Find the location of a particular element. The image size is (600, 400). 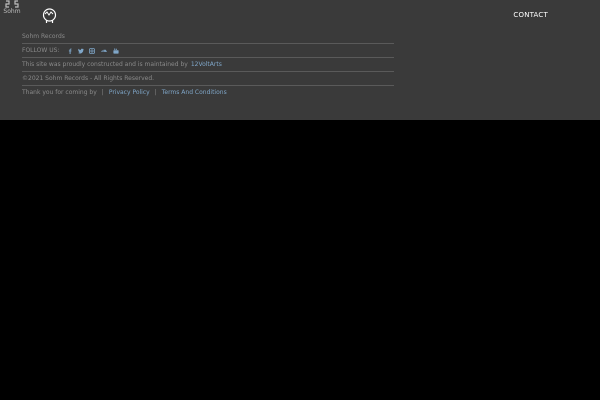

instagram-icon is located at coordinates (92, 50).